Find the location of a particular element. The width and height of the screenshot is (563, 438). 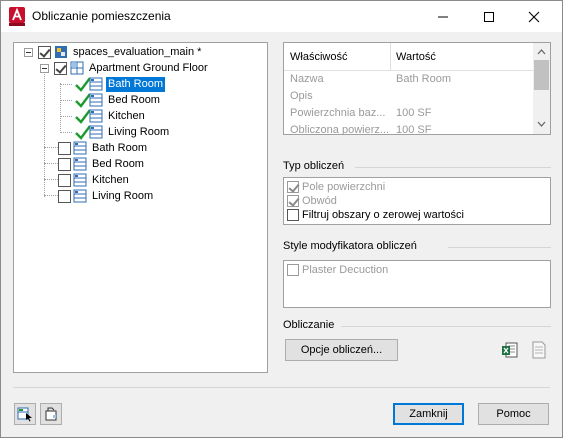

autocad-app-icon is located at coordinates (17, 16).